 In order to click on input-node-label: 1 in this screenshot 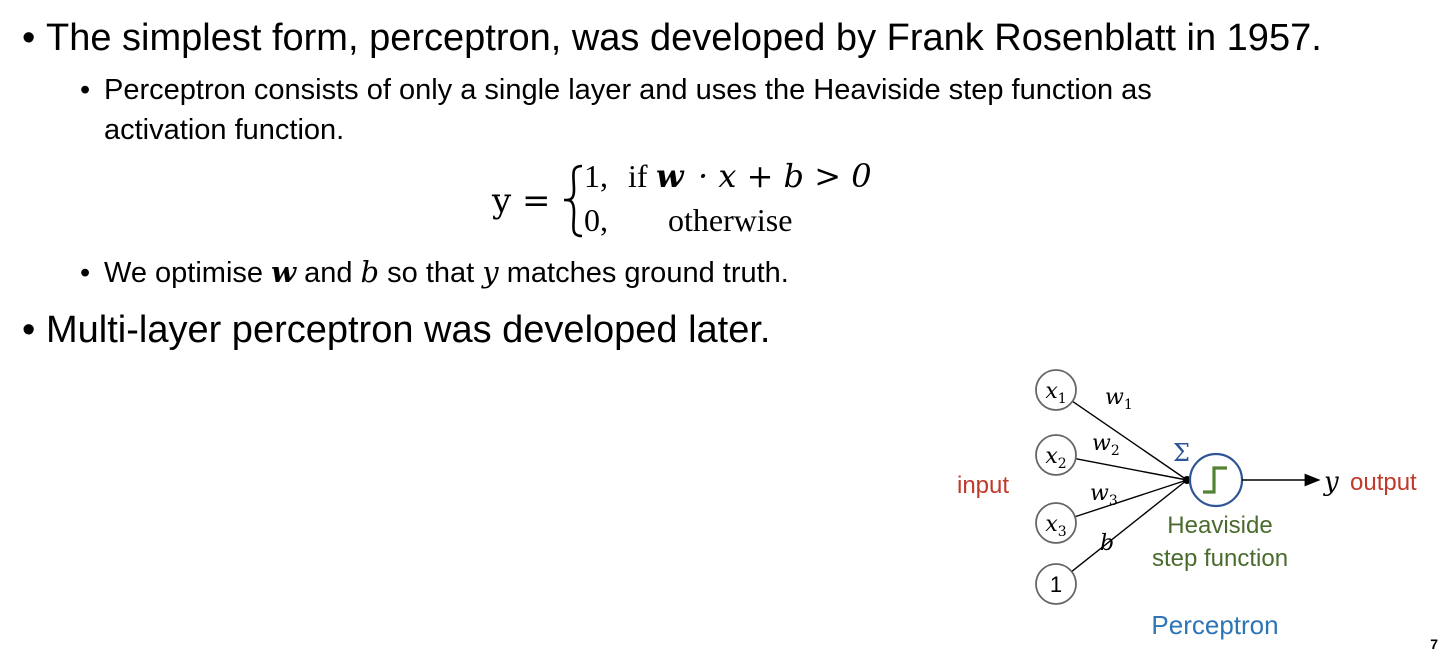, I will do `click(1056, 584)`.